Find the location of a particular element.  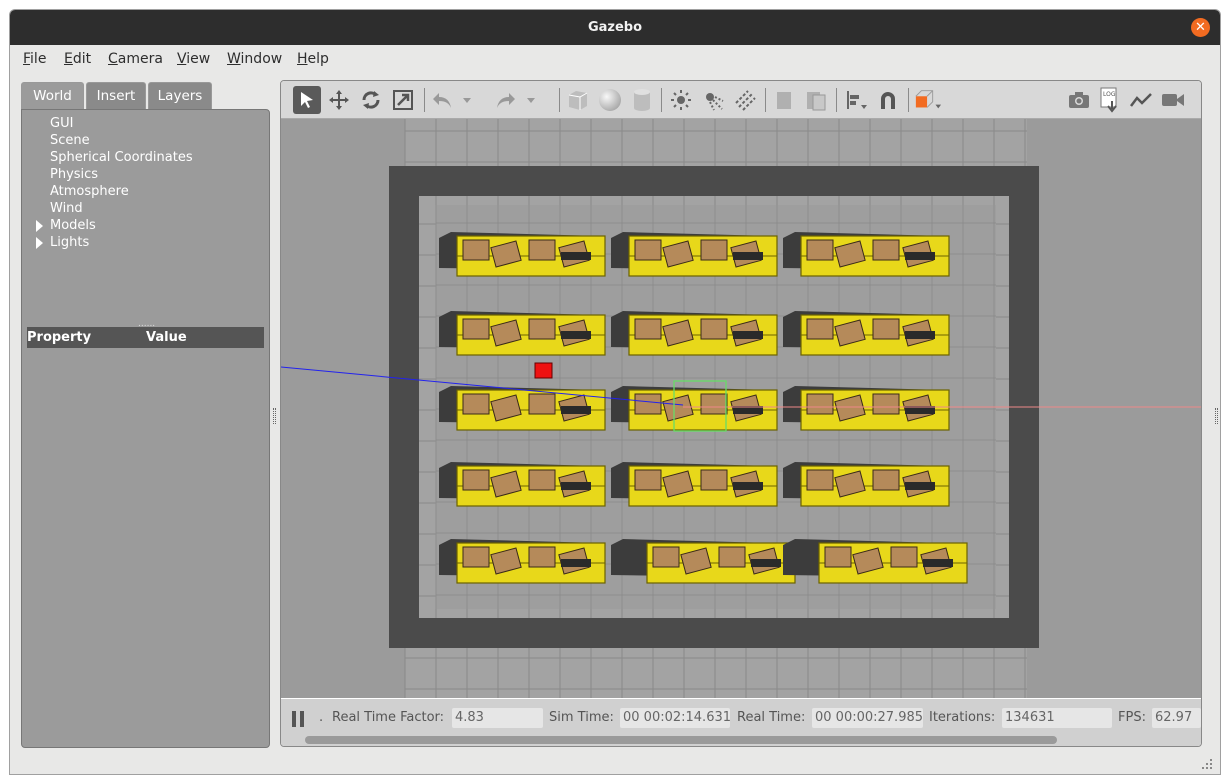

spot-light-icon is located at coordinates (713, 100).